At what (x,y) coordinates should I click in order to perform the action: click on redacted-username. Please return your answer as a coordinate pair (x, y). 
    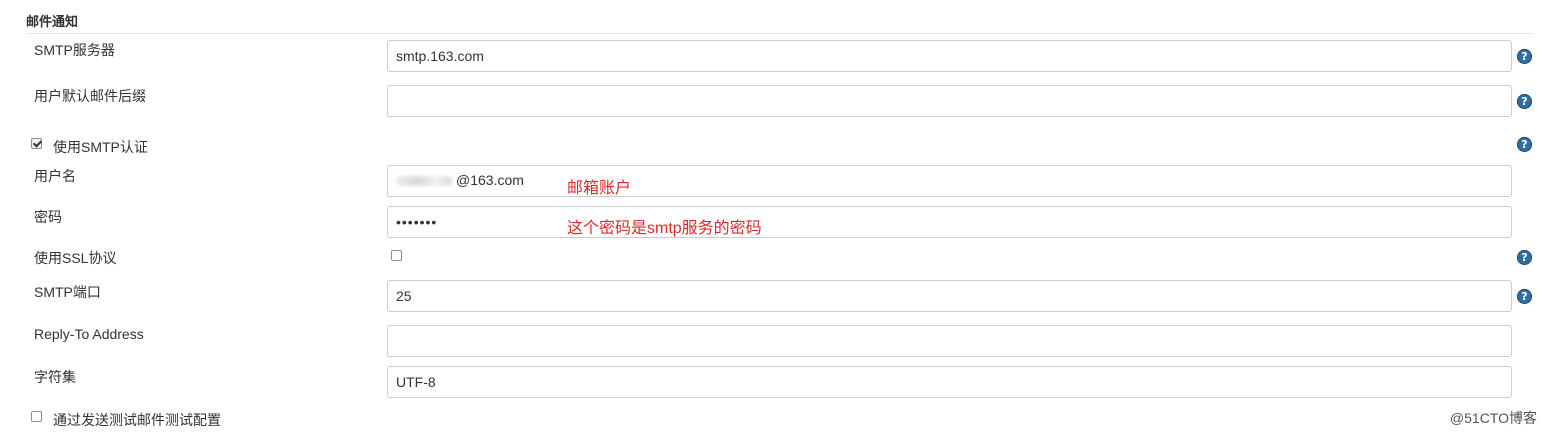
    Looking at the image, I should click on (424, 181).